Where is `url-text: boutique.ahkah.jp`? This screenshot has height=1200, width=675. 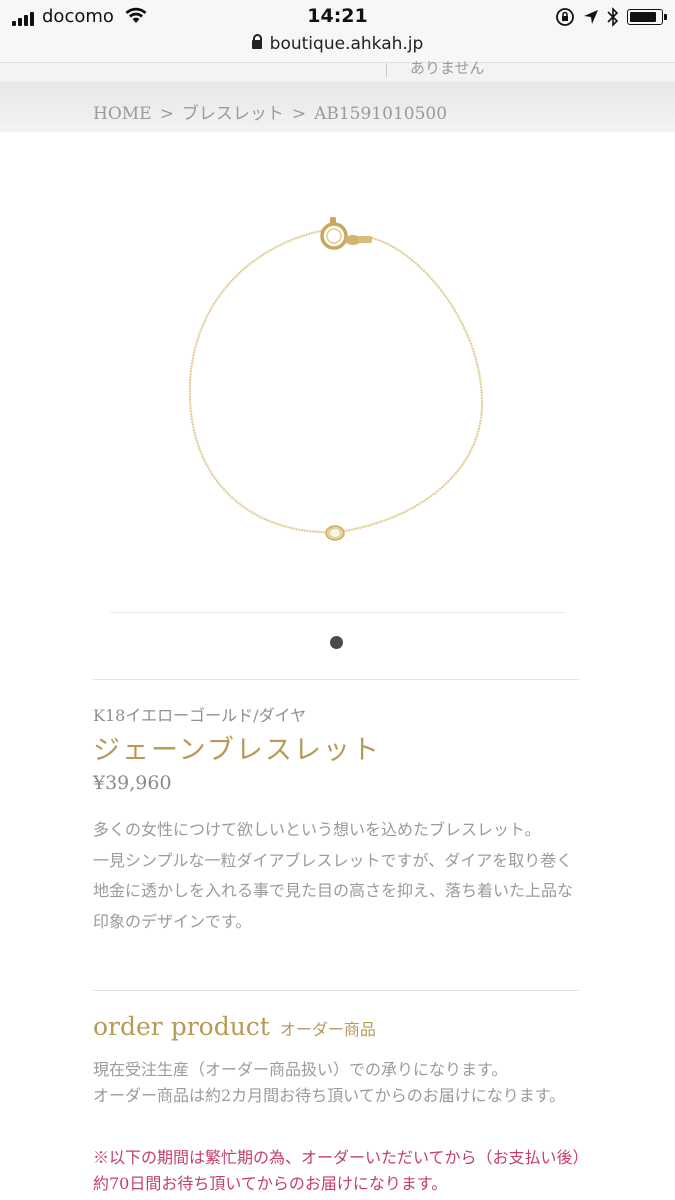 url-text: boutique.ahkah.jp is located at coordinates (347, 44).